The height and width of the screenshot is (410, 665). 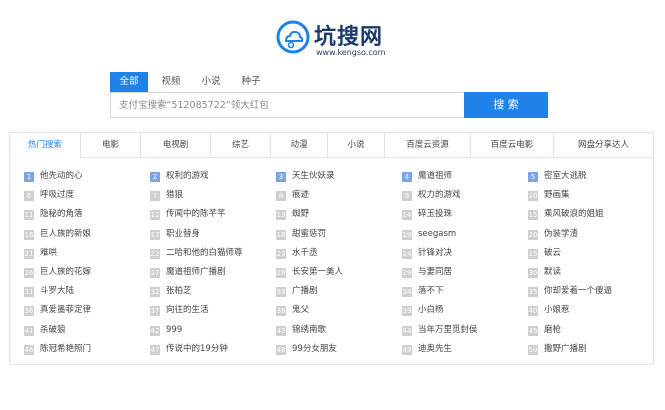 What do you see at coordinates (53, 329) in the screenshot?
I see `hot-item-title: 杀破狼` at bounding box center [53, 329].